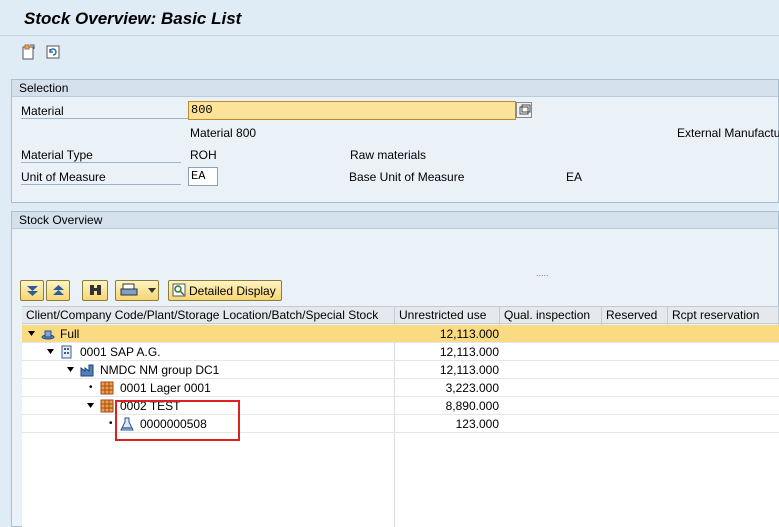  Describe the element at coordinates (107, 111) in the screenshot. I see `material-label: Material` at that location.